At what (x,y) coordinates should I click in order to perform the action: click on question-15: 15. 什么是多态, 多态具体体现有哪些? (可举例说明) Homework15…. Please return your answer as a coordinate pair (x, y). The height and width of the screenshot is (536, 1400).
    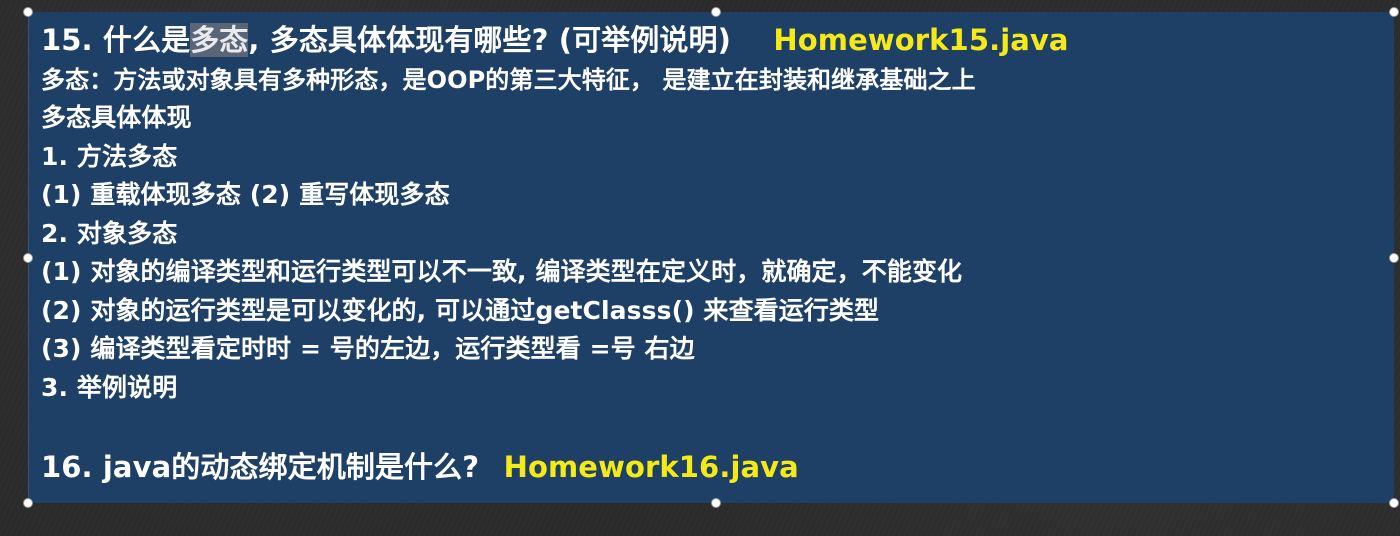
    Looking at the image, I should click on (712, 40).